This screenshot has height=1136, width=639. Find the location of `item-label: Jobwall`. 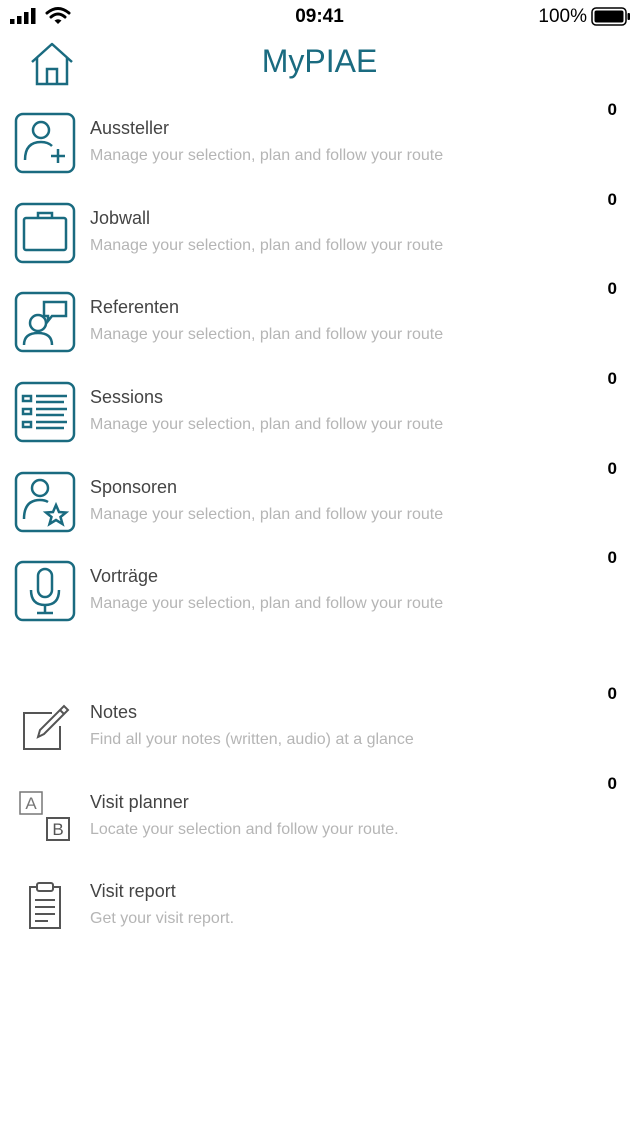

item-label: Jobwall is located at coordinates (120, 218).